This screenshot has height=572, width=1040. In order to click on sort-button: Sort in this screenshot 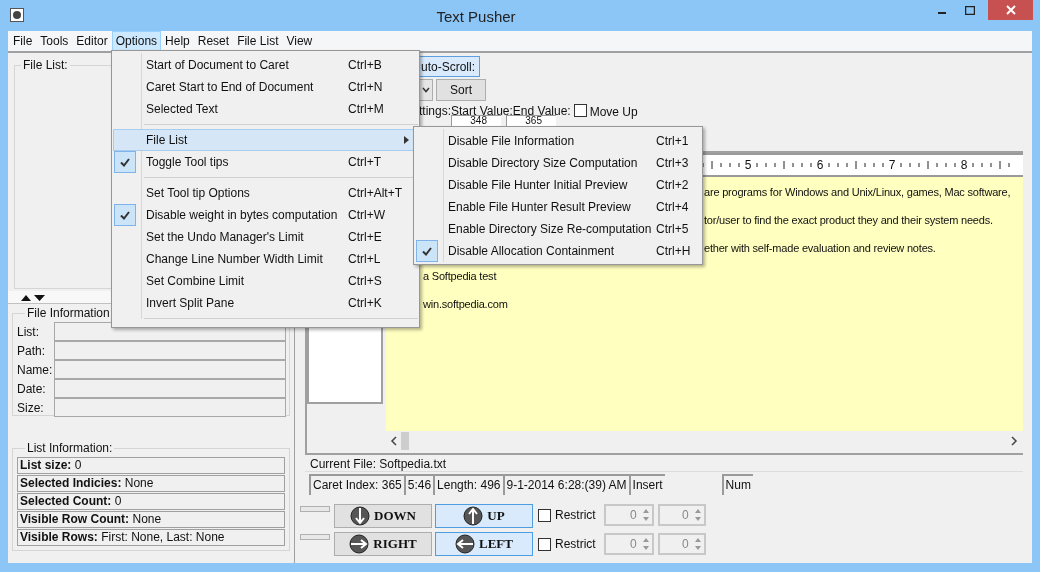, I will do `click(461, 90)`.